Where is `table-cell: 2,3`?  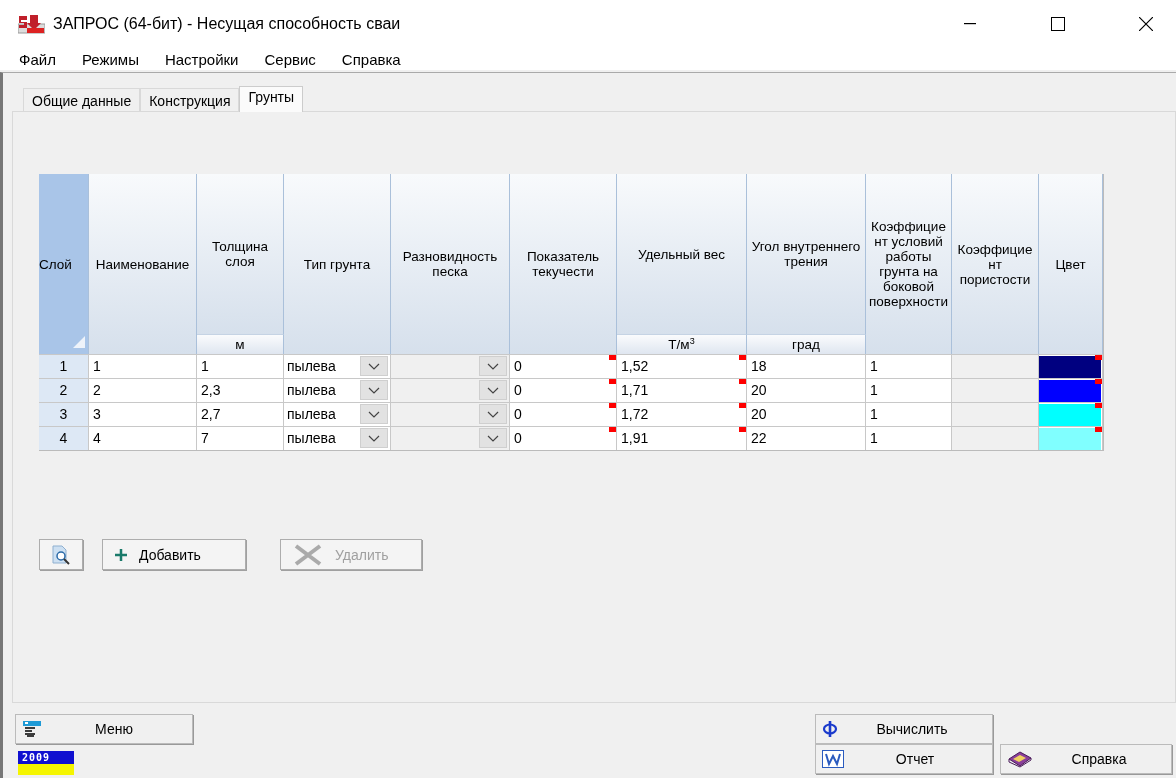
table-cell: 2,3 is located at coordinates (240, 390).